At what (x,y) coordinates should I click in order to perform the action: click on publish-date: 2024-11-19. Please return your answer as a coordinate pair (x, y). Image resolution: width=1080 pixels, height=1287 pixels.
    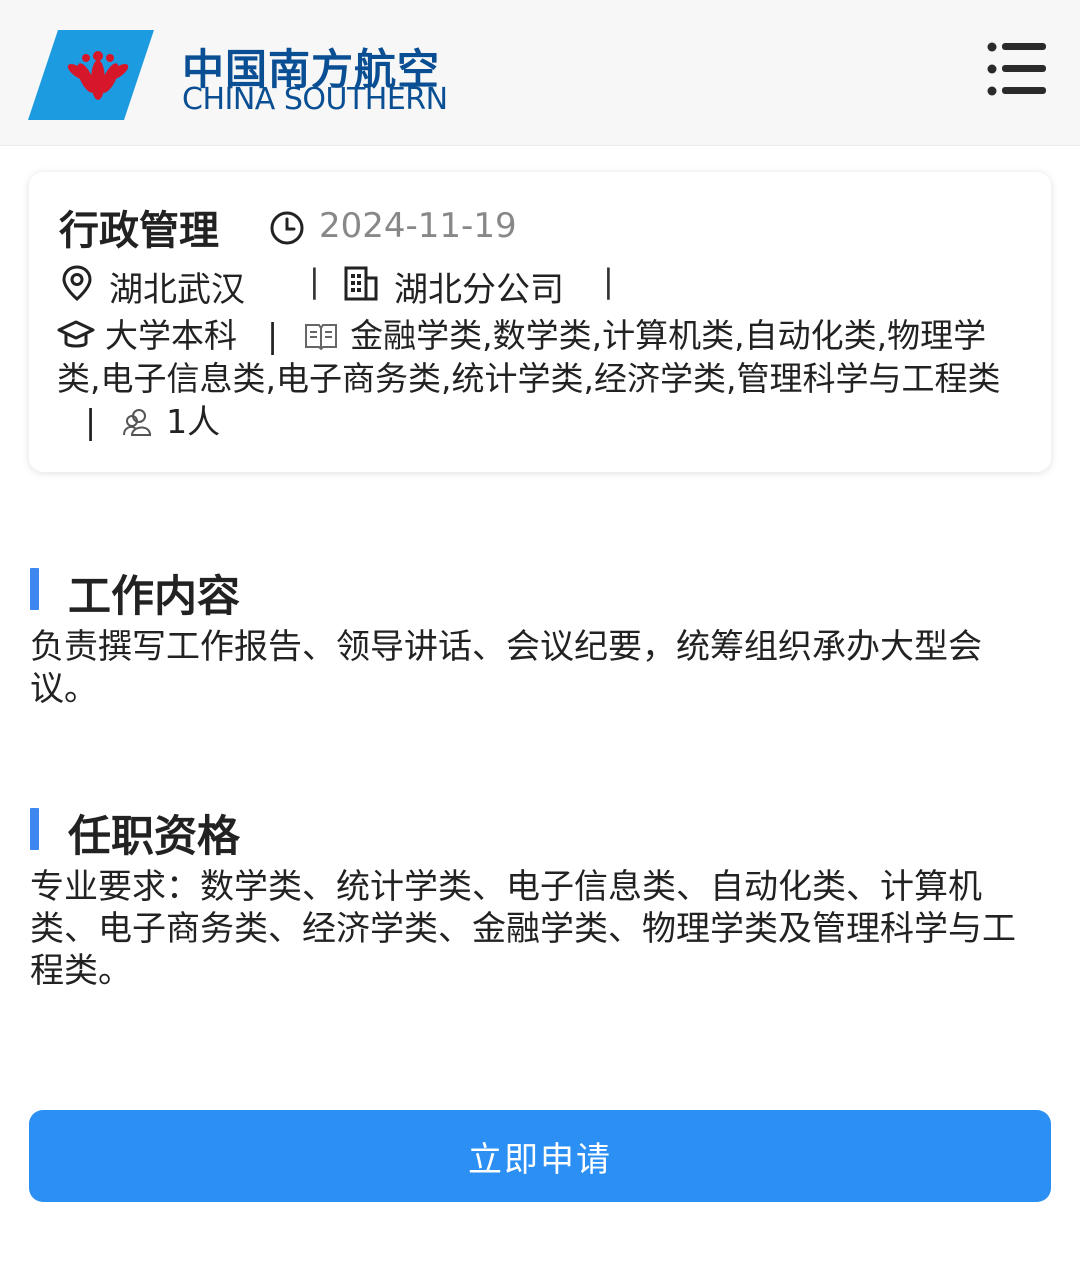
    Looking at the image, I should click on (418, 226).